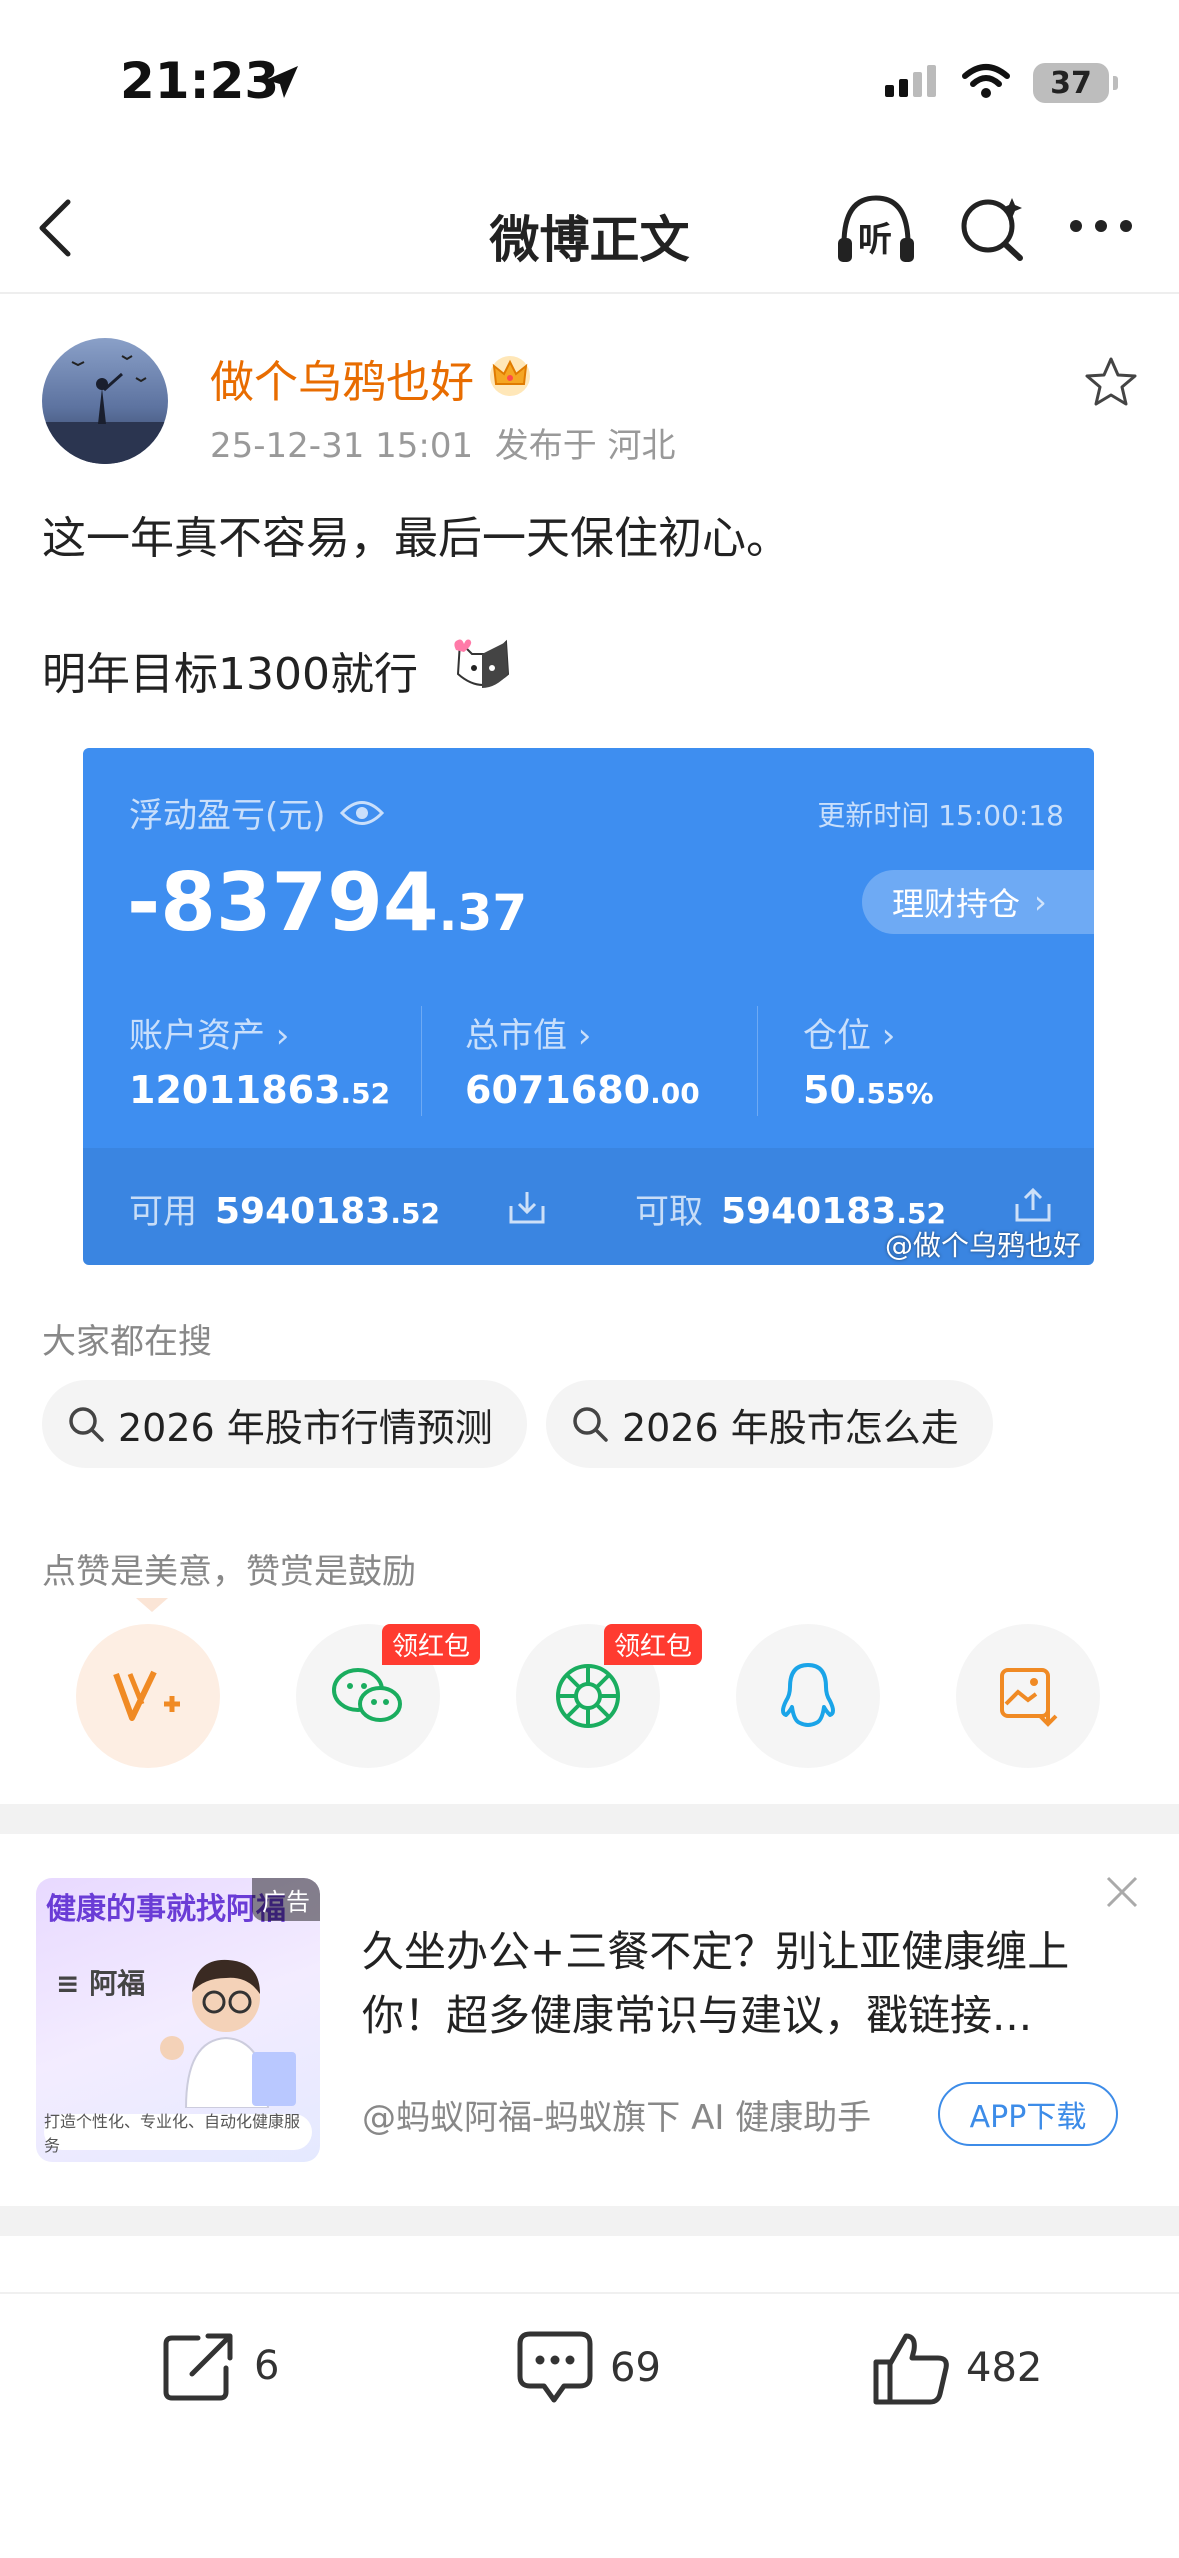  Describe the element at coordinates (790, 1427) in the screenshot. I see `search-chip-label: 2026 年股市怎么走` at that location.